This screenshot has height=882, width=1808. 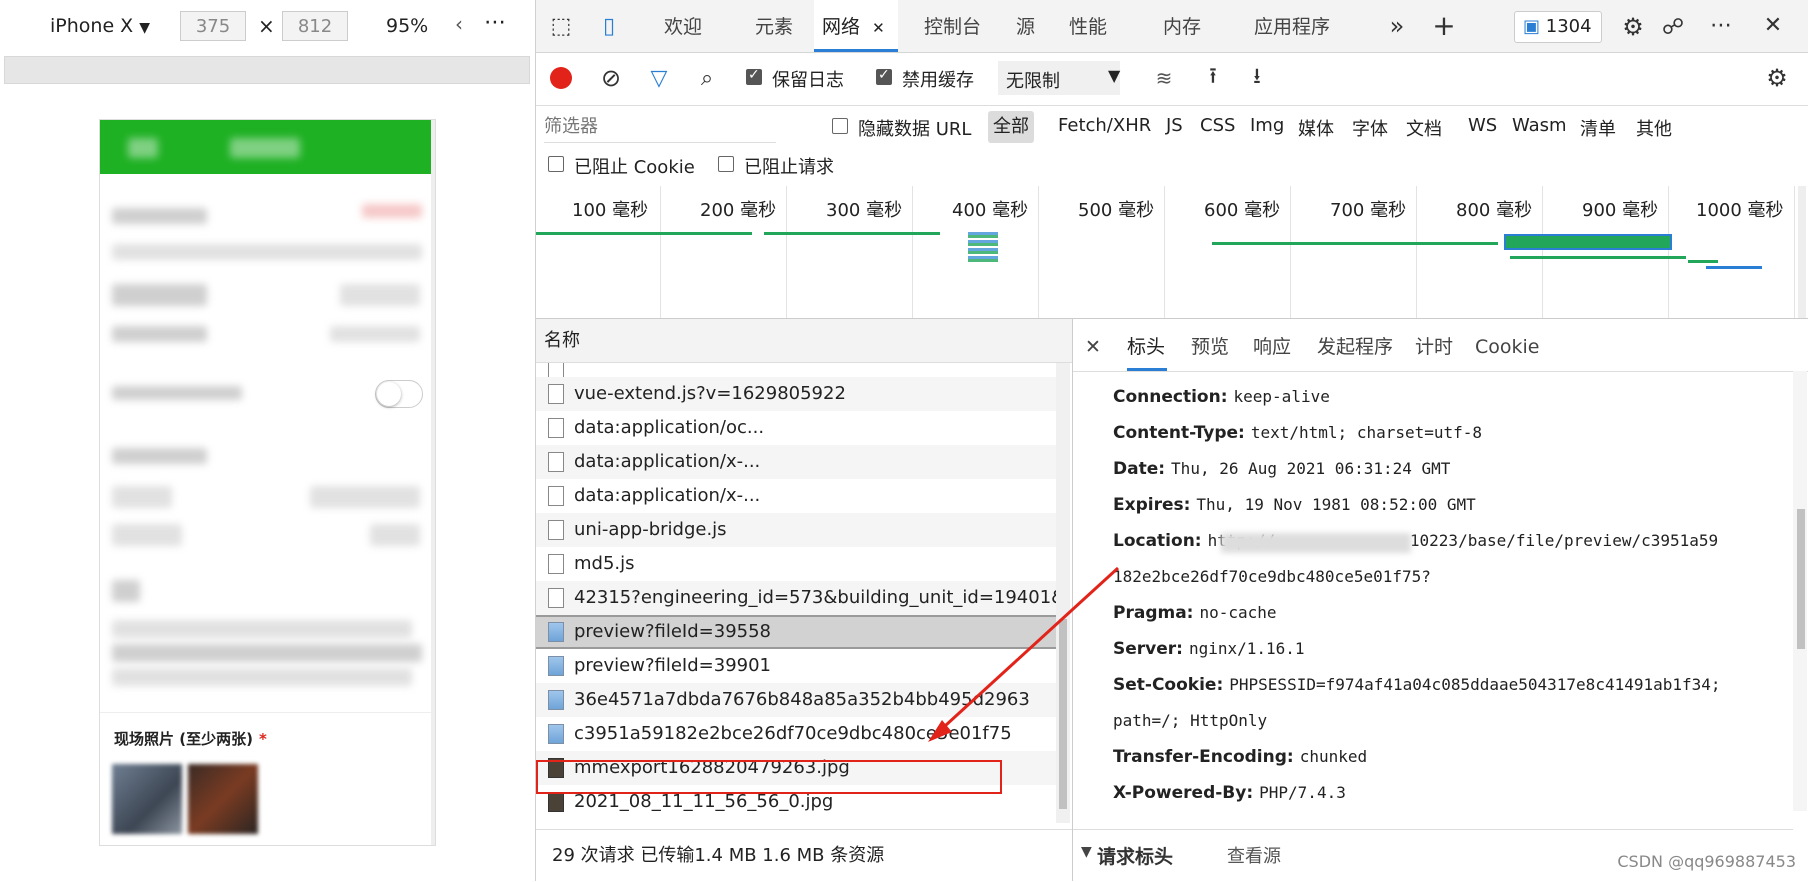 I want to click on filter-type-img: Img, so click(x=1267, y=125).